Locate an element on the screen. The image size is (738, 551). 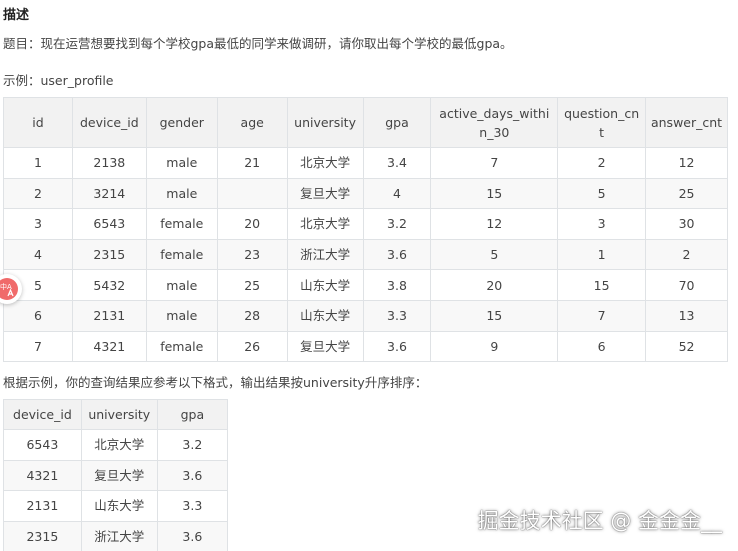
table-cell: 52 is located at coordinates (686, 346).